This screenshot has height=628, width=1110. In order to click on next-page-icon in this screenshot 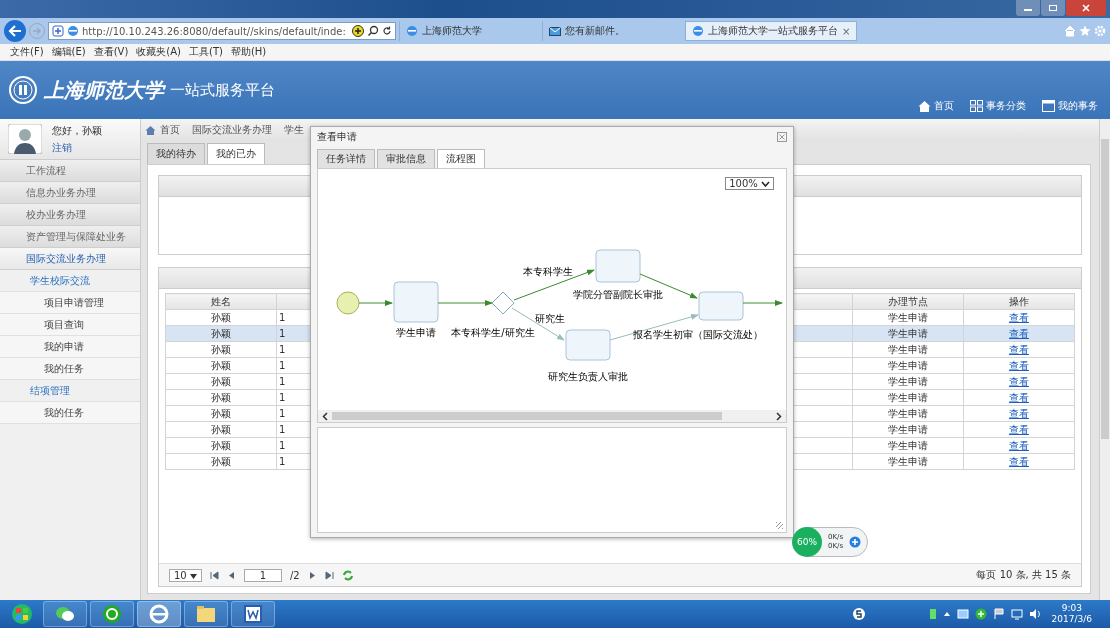, I will do `click(312, 575)`.